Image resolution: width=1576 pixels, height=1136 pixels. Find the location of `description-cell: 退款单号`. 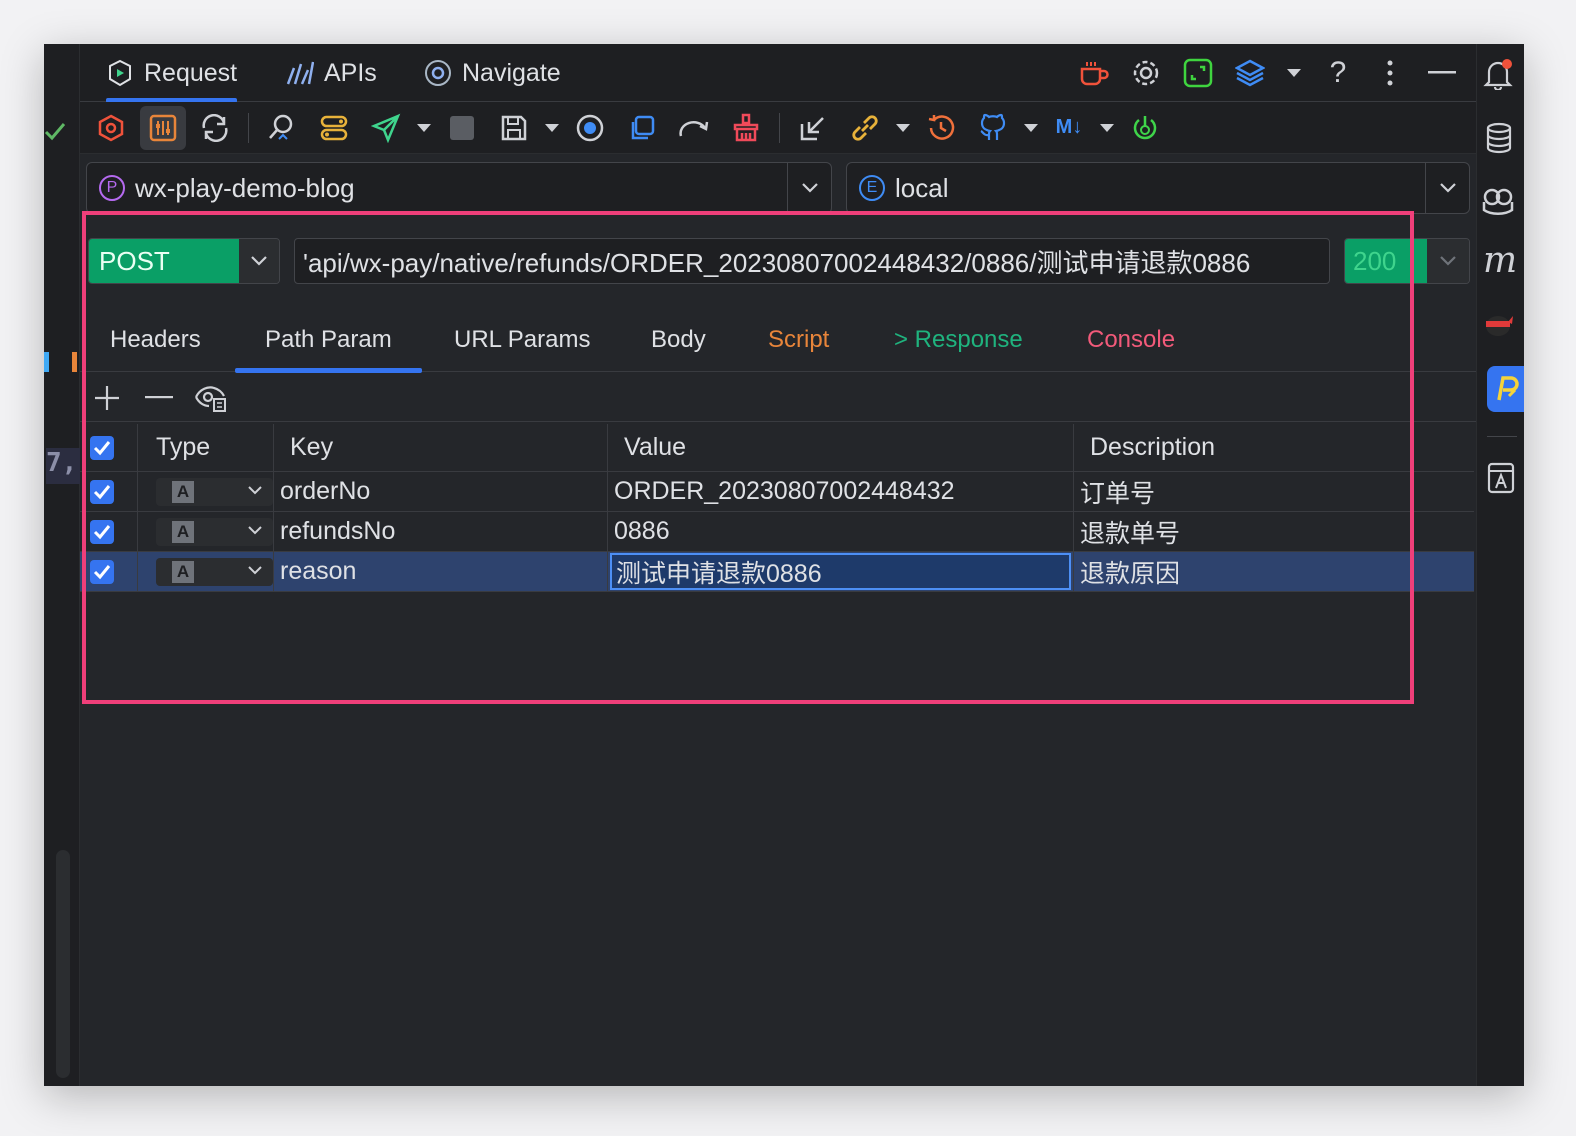

description-cell: 退款单号 is located at coordinates (1274, 531).